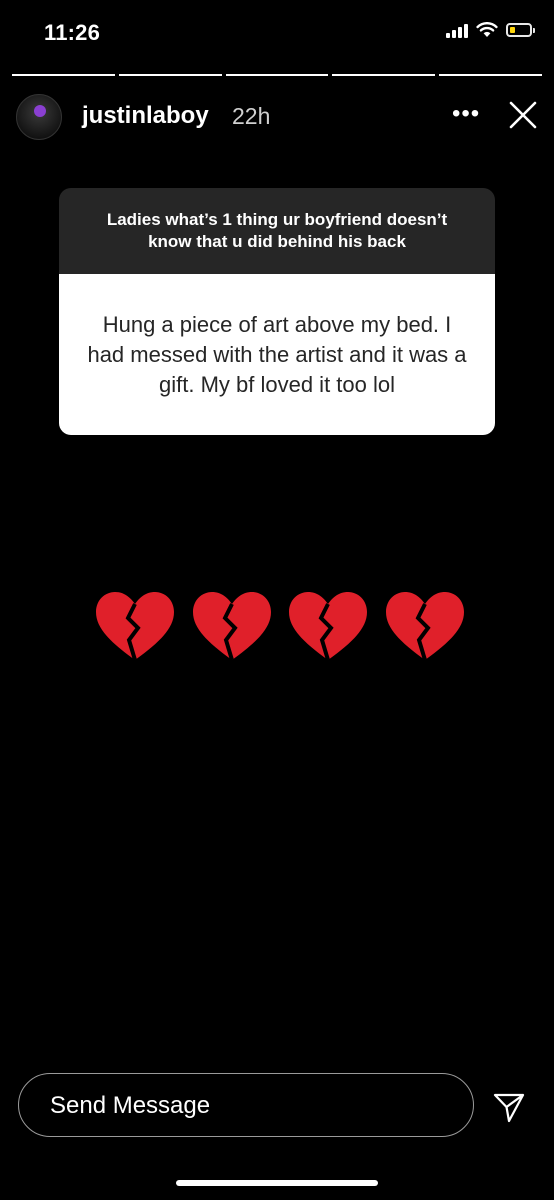  I want to click on broken-hearts-row, so click(280, 628).